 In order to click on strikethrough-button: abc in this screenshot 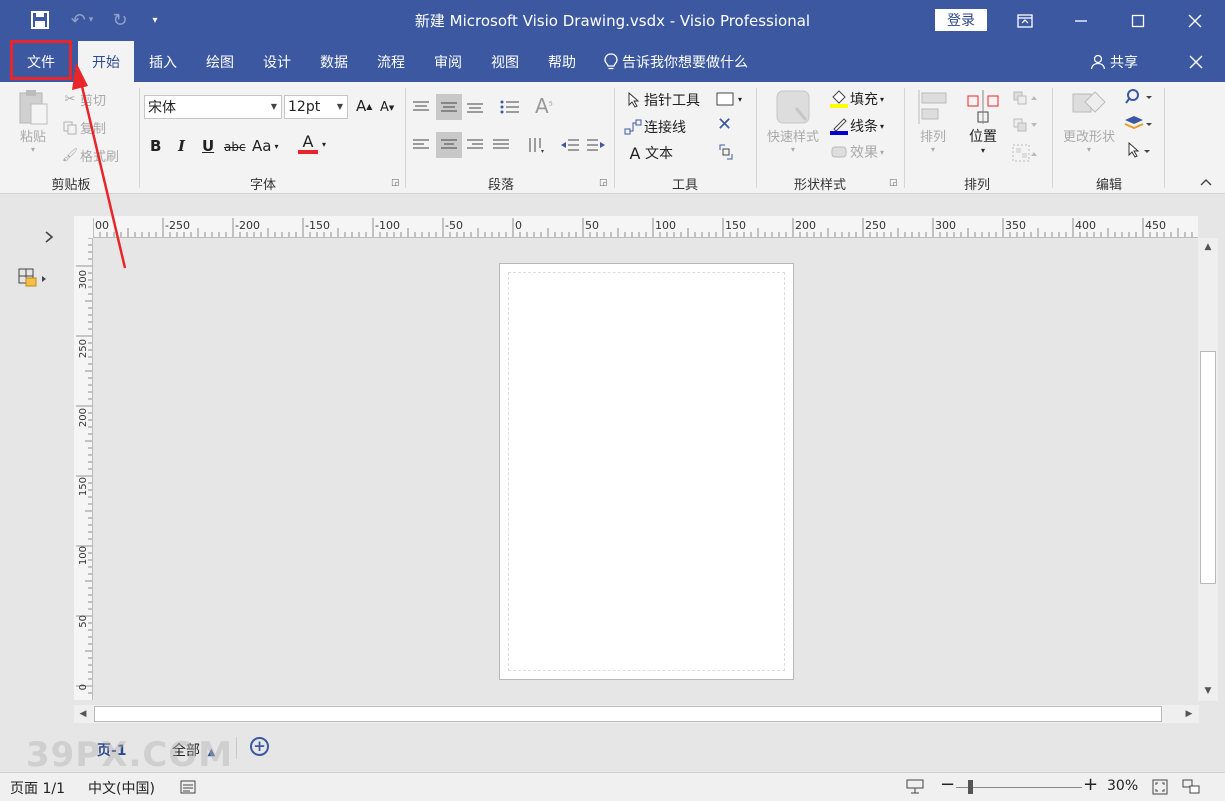, I will do `click(235, 147)`.